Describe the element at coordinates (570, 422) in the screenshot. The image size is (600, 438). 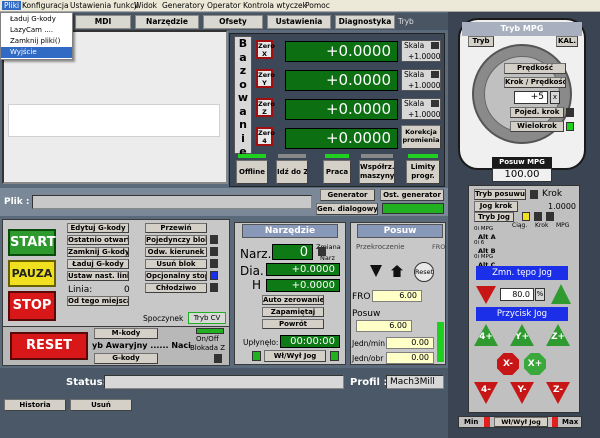
I see `max-label: Max` at that location.